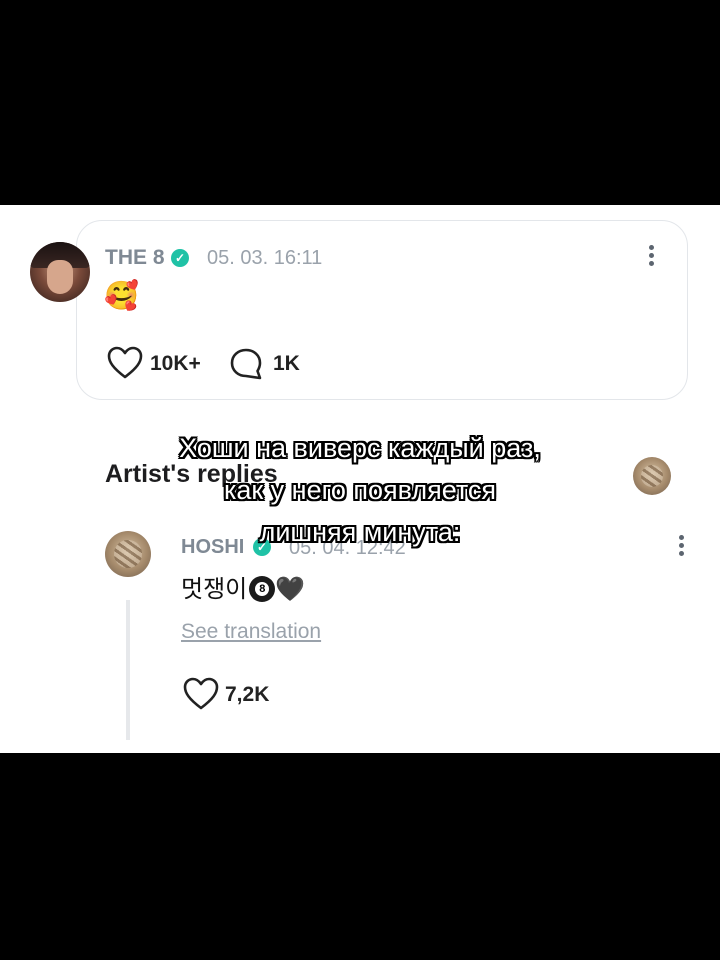 The height and width of the screenshot is (960, 720). I want to click on comment-button, so click(246, 366).